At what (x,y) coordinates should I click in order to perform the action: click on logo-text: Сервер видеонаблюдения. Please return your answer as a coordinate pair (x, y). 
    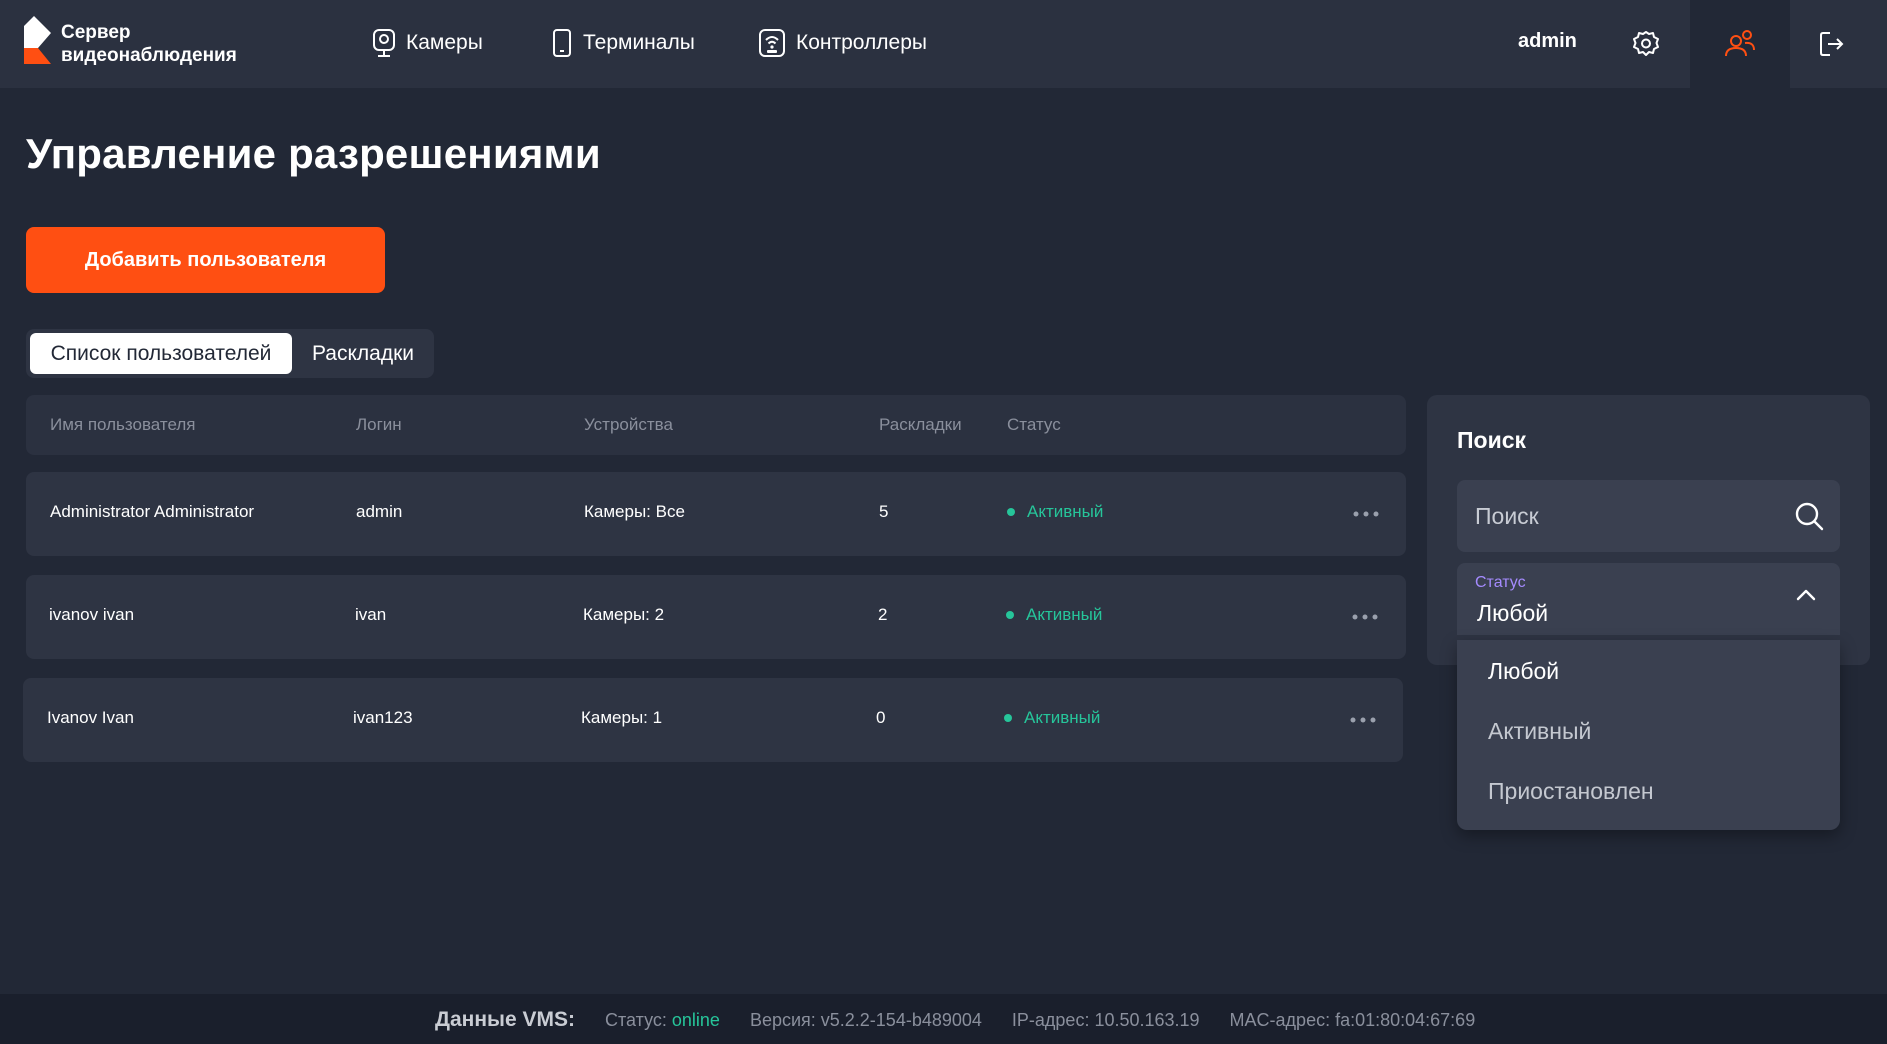
    Looking at the image, I should click on (149, 44).